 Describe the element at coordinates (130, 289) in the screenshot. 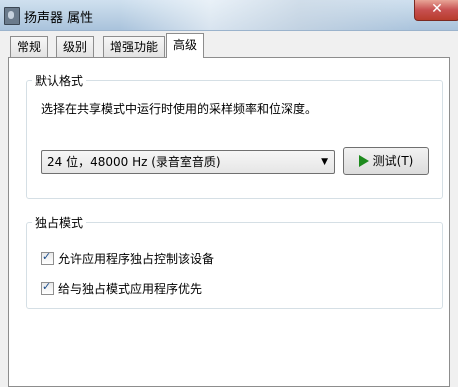

I see `exclusive-priority-label: 给与独占模式应用程序优先` at that location.